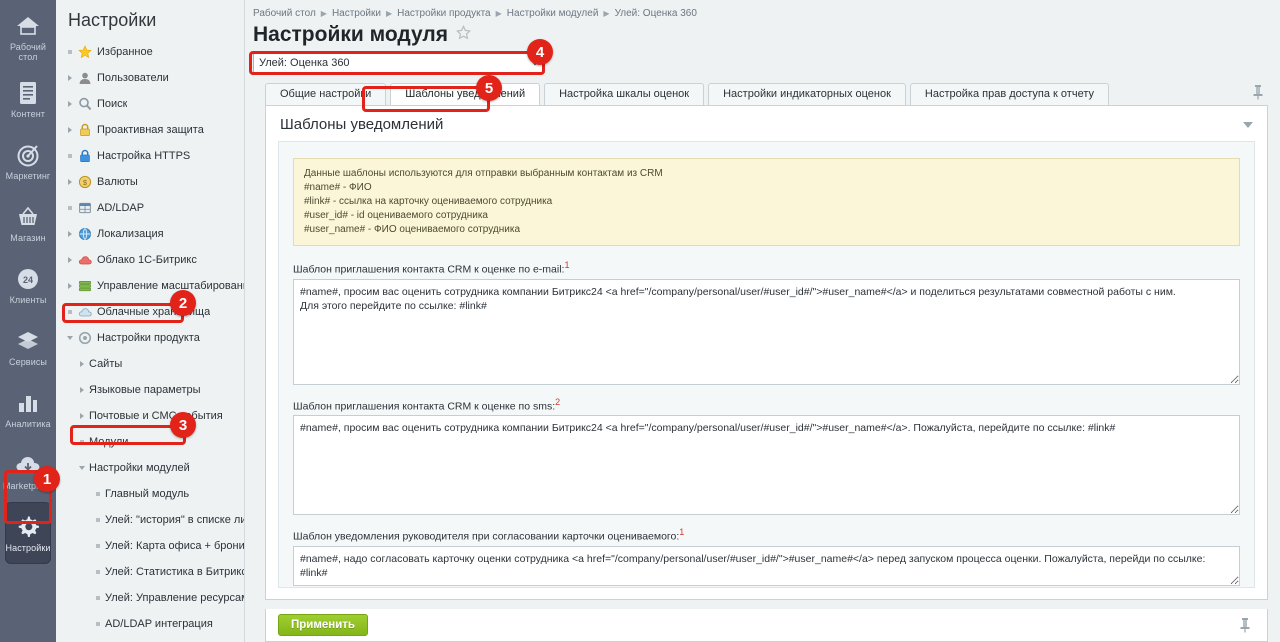 This screenshot has width=1280, height=642. Describe the element at coordinates (150, 208) in the screenshot. I see `sidebar-item-adldap: AD/LDAP` at that location.